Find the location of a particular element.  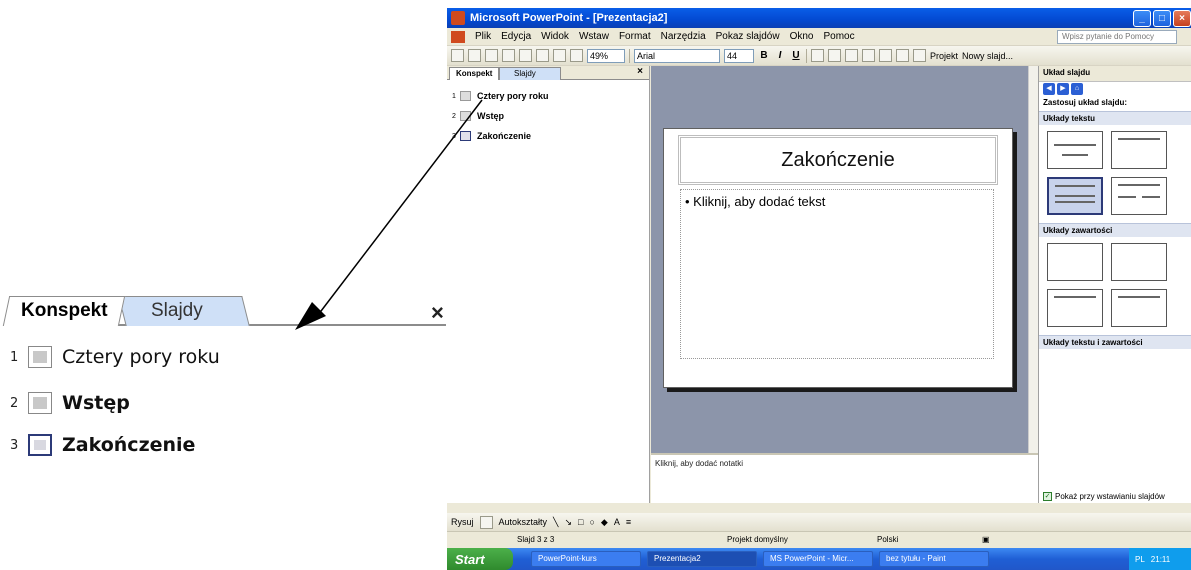

new-document-icon is located at coordinates (457, 55).